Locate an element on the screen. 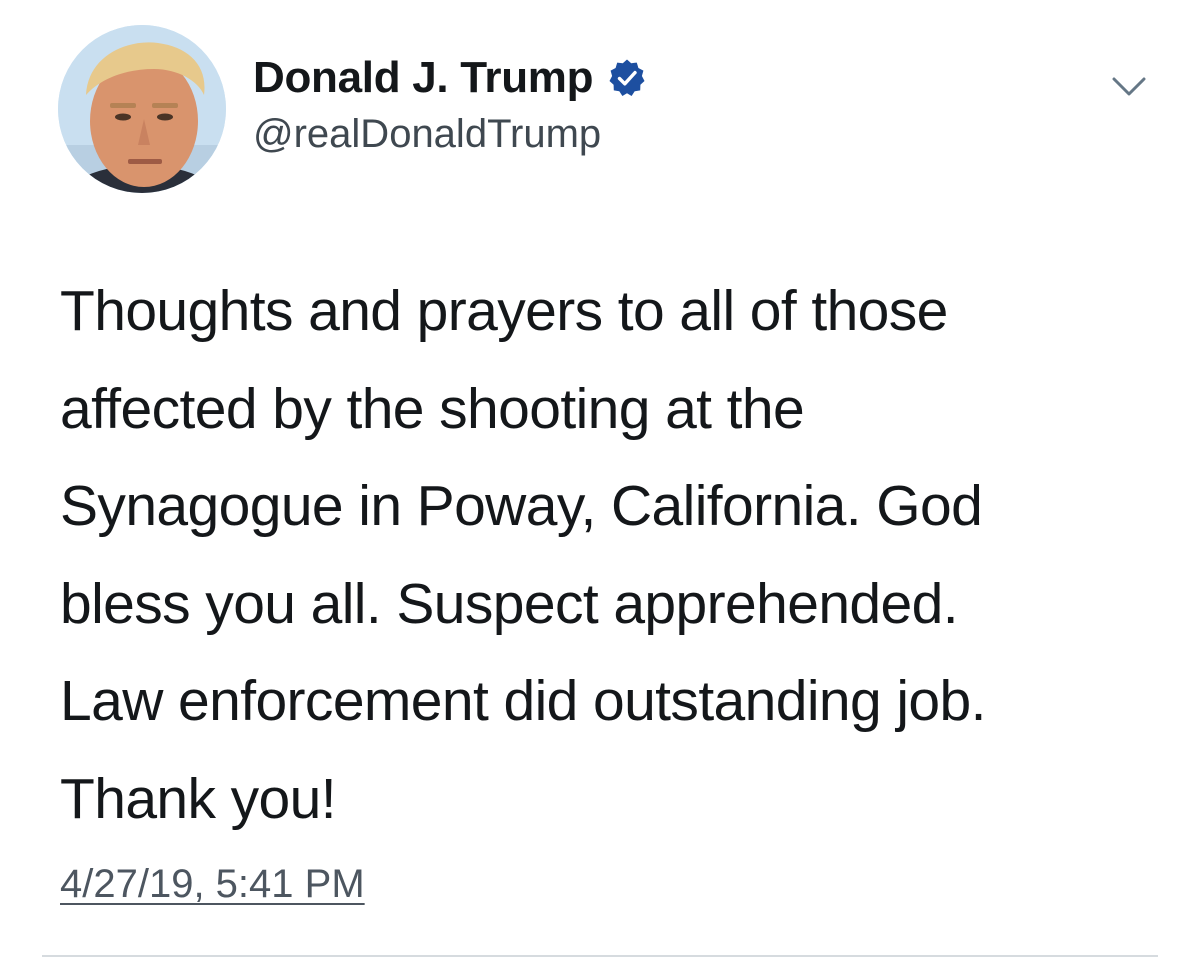  divider is located at coordinates (600, 956).